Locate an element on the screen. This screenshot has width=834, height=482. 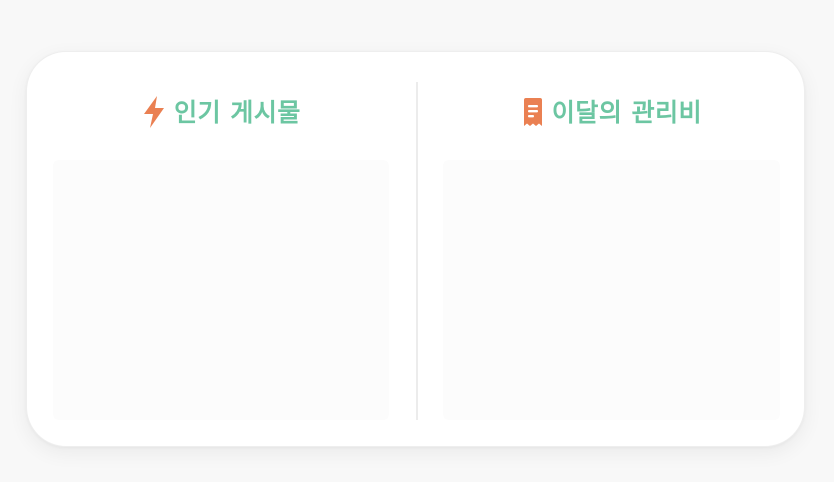
popular-posts-title: 인기 게시물 is located at coordinates (237, 112).